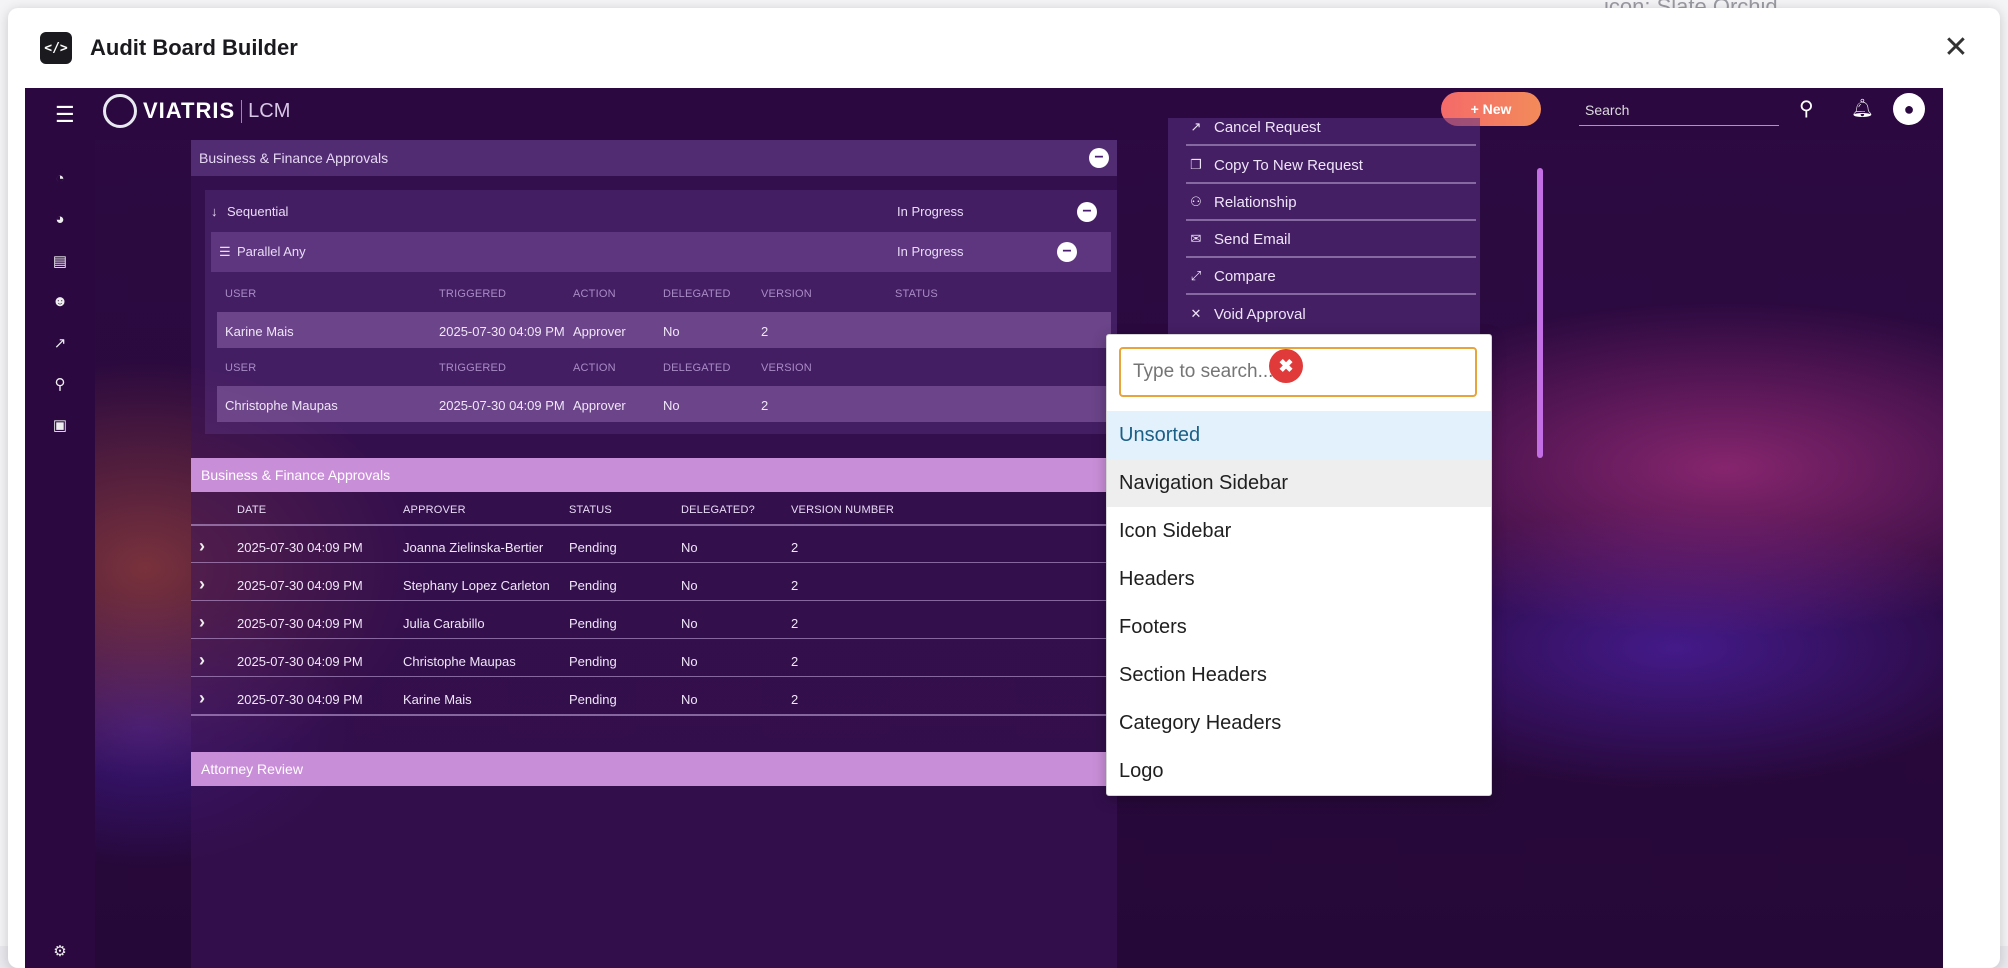  Describe the element at coordinates (56, 48) in the screenshot. I see `code-icon: </>` at that location.